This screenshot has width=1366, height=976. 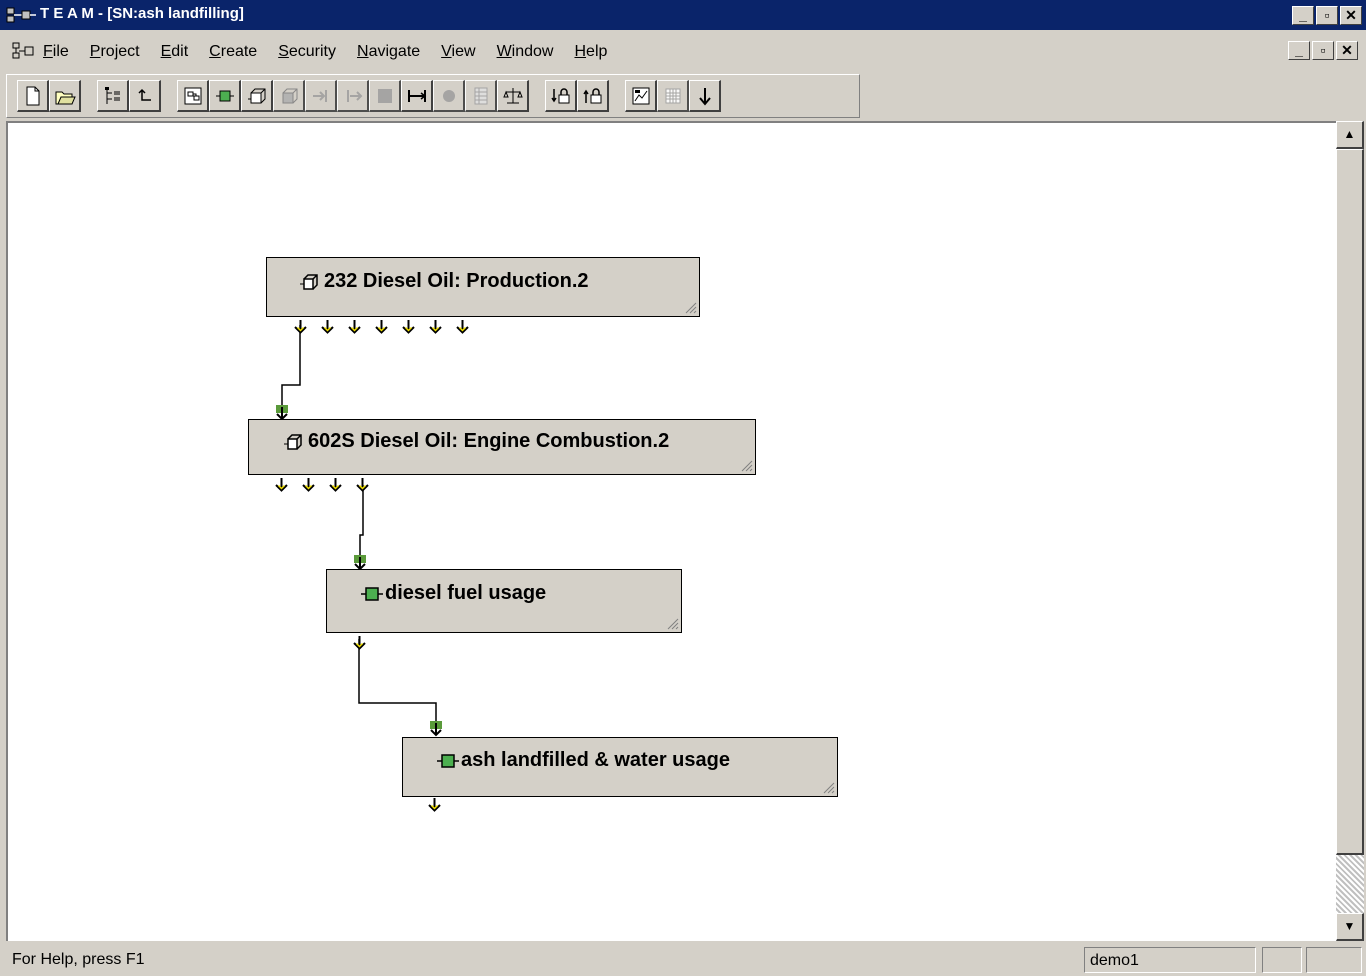 I want to click on stop-button, so click(x=385, y=96).